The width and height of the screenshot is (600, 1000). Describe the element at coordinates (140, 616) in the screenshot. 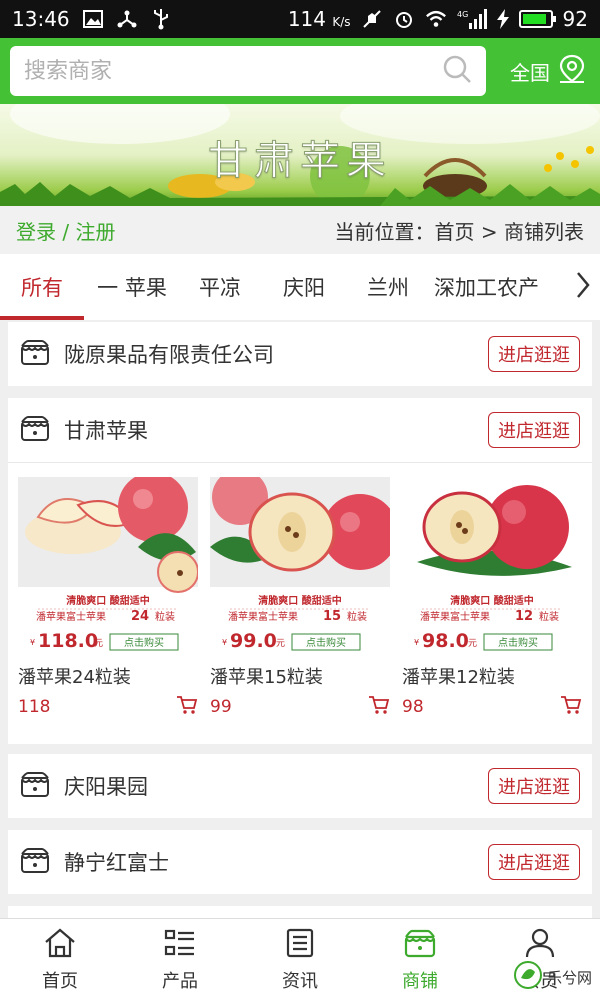

I see `svg-text: 24` at that location.